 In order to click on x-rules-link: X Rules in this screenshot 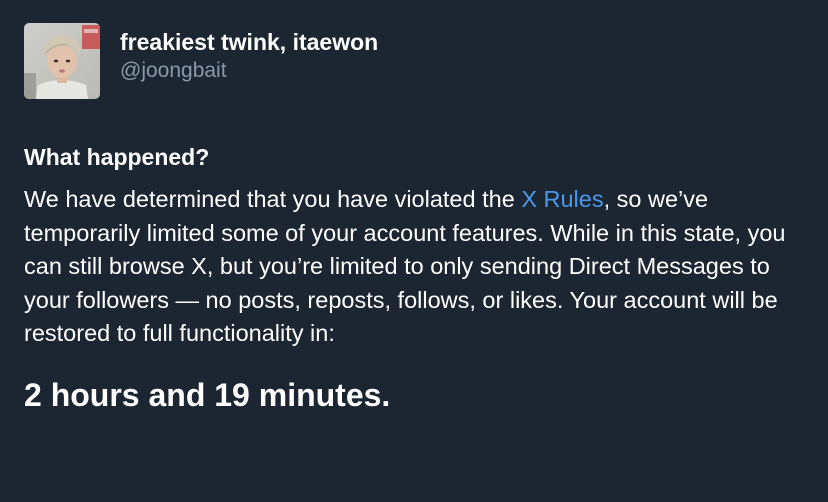, I will do `click(562, 199)`.